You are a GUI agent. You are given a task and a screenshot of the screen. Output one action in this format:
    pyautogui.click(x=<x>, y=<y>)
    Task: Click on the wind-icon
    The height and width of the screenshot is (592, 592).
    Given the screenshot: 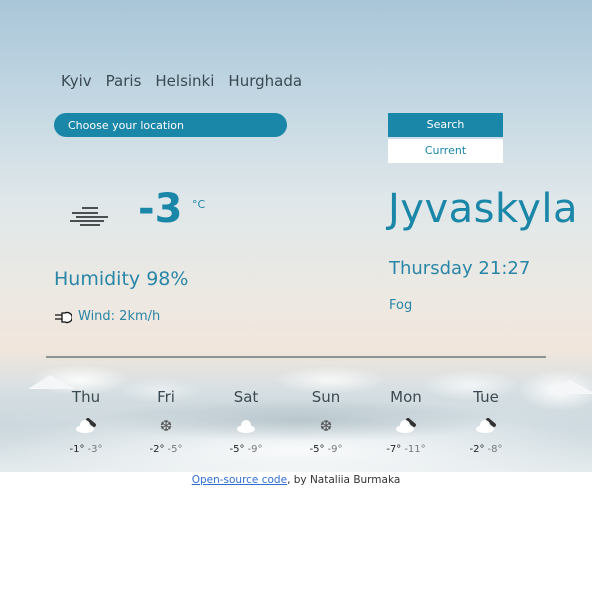 What is the action you would take?
    pyautogui.click(x=63, y=317)
    